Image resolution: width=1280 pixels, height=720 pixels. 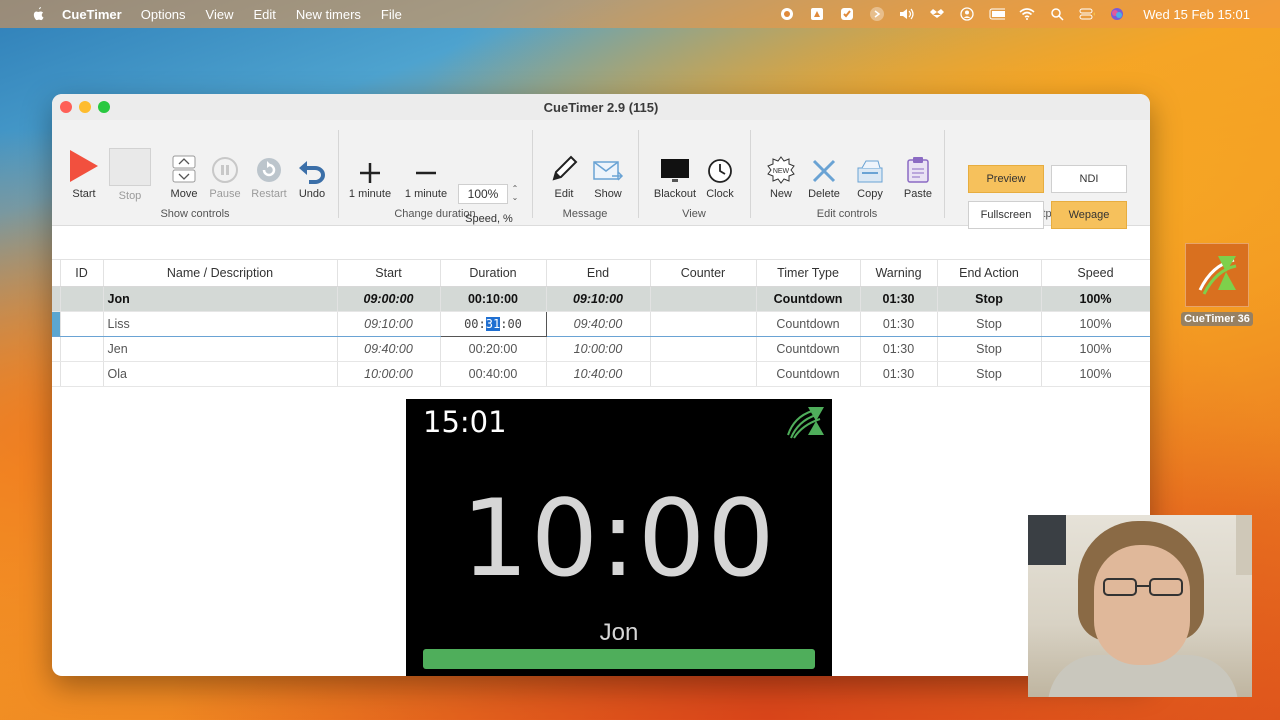 I want to click on speed-stepper: ⌃ ⌄, so click(x=515, y=194).